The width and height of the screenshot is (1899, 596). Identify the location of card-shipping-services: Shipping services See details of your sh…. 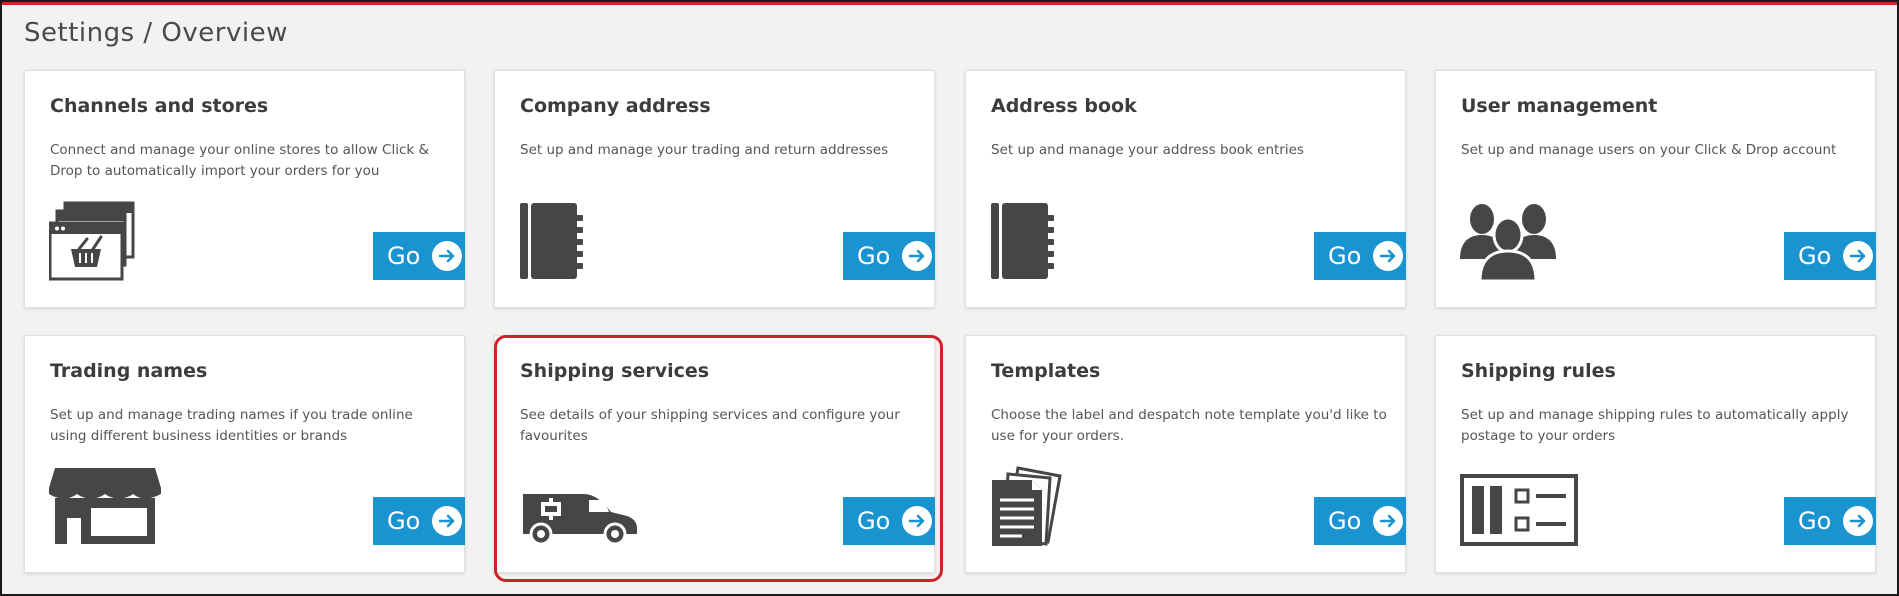
(714, 454).